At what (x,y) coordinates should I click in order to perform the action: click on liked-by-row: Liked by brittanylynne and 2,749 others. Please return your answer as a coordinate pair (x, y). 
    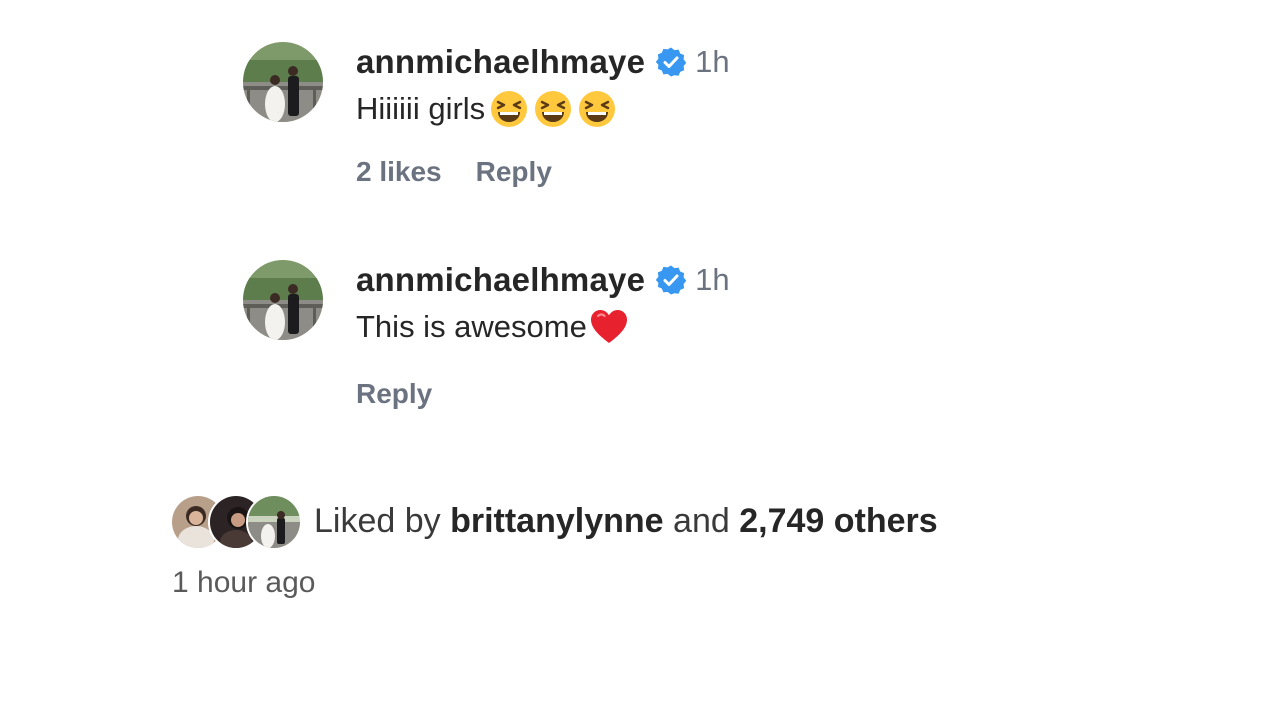
    Looking at the image, I should click on (554, 522).